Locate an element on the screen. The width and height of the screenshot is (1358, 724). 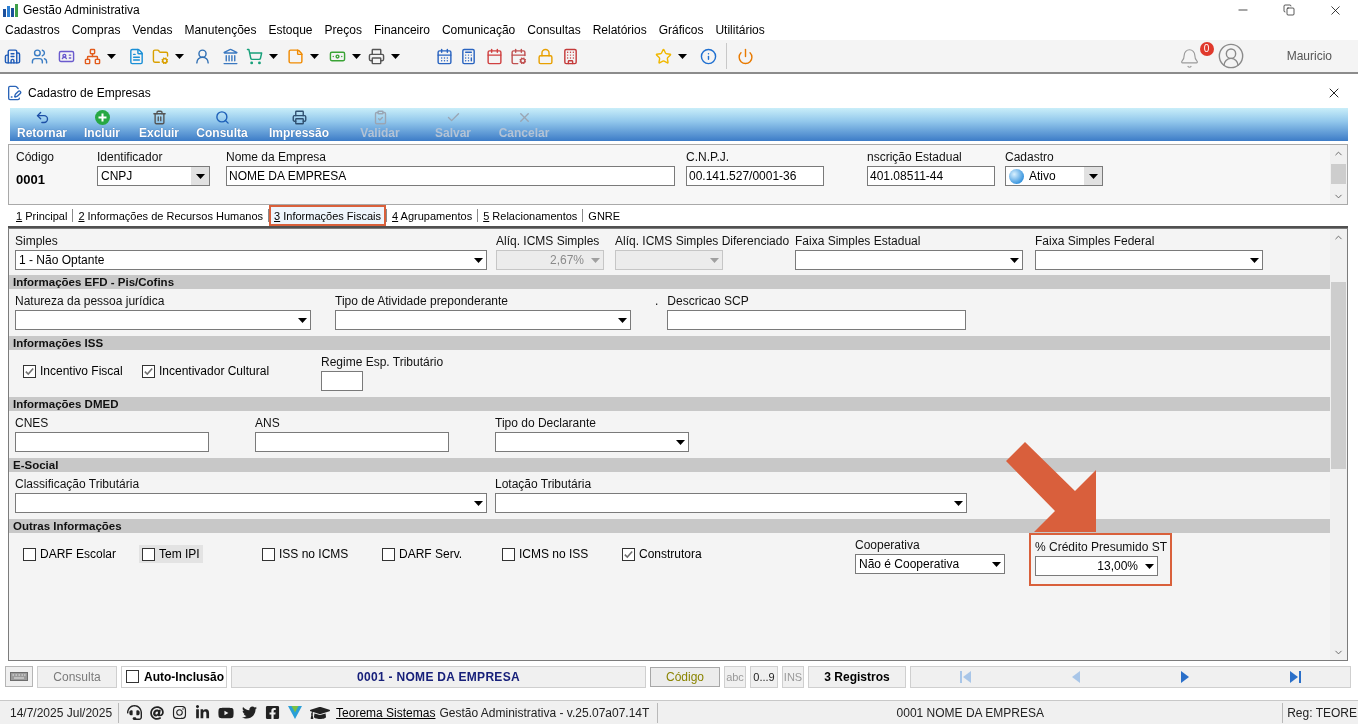
company-link: Teorema Sistemas is located at coordinates (386, 712).